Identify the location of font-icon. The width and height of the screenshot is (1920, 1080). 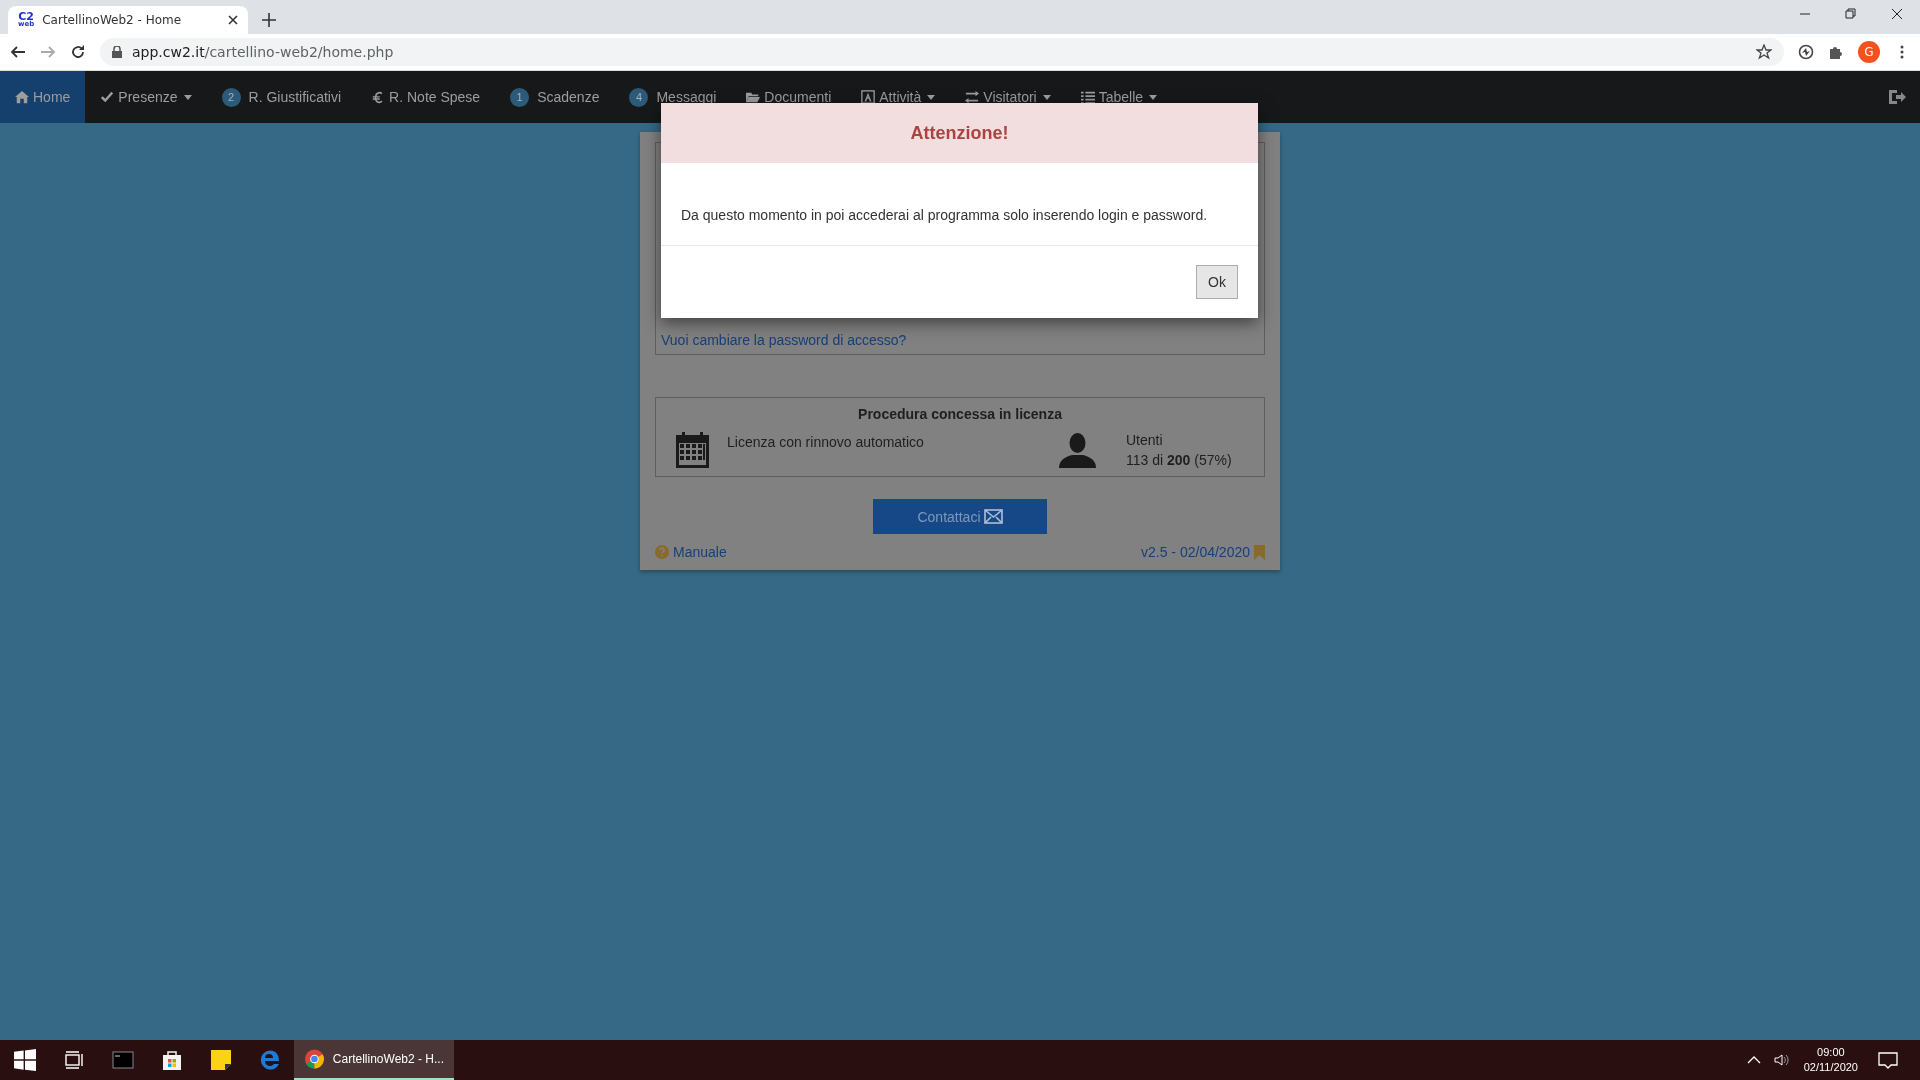
(868, 97).